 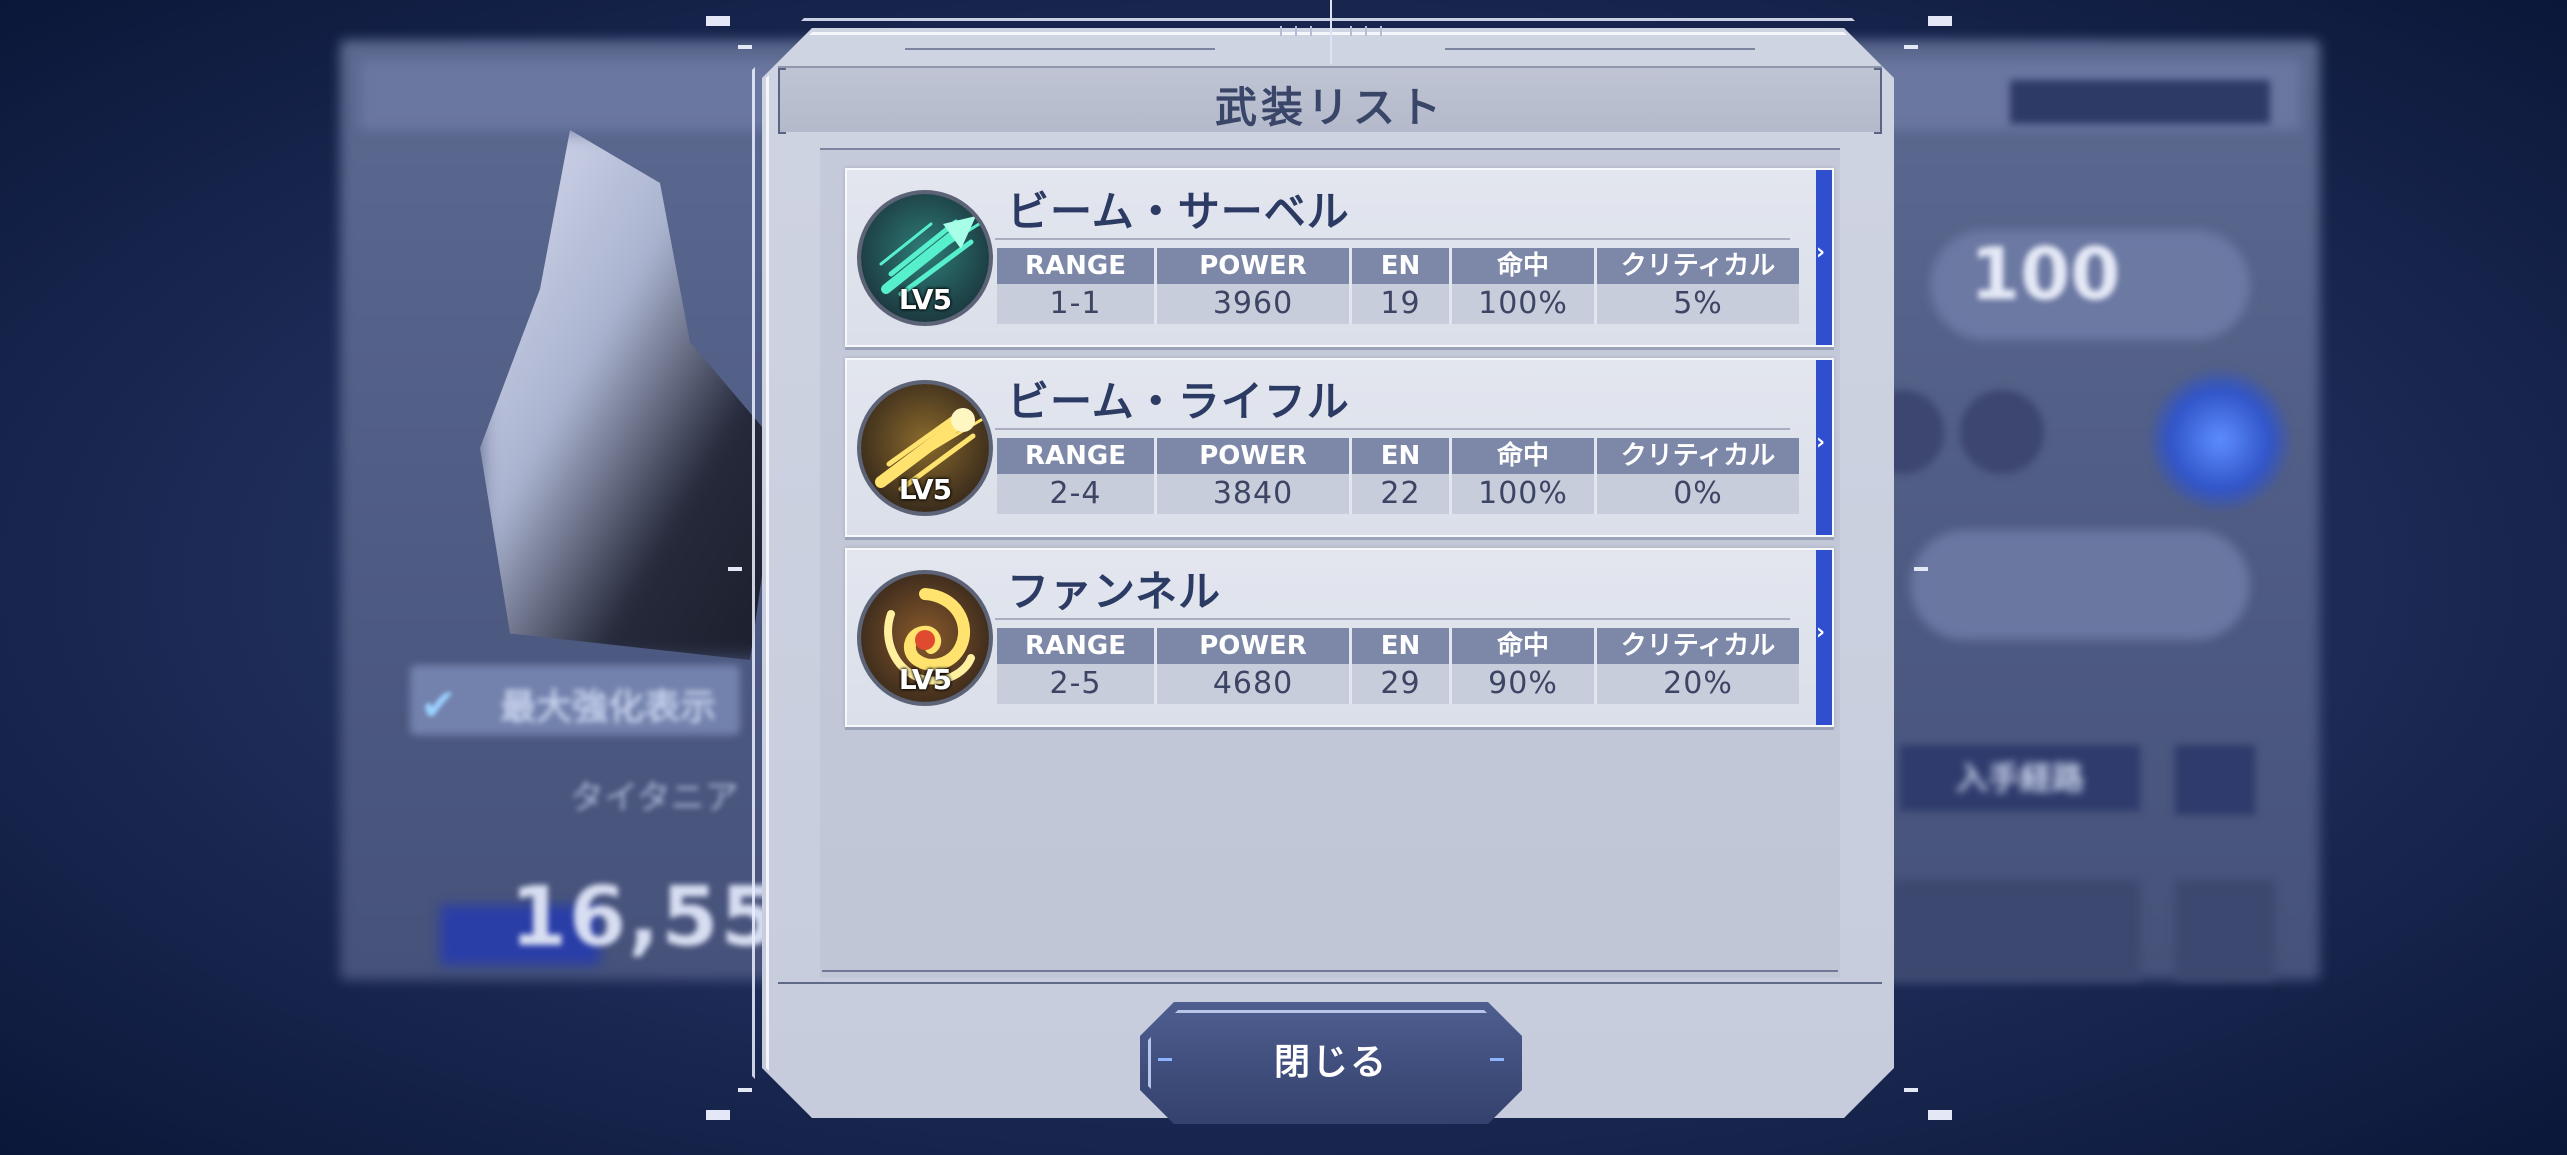 I want to click on value-critical: 20%, so click(x=1698, y=684).